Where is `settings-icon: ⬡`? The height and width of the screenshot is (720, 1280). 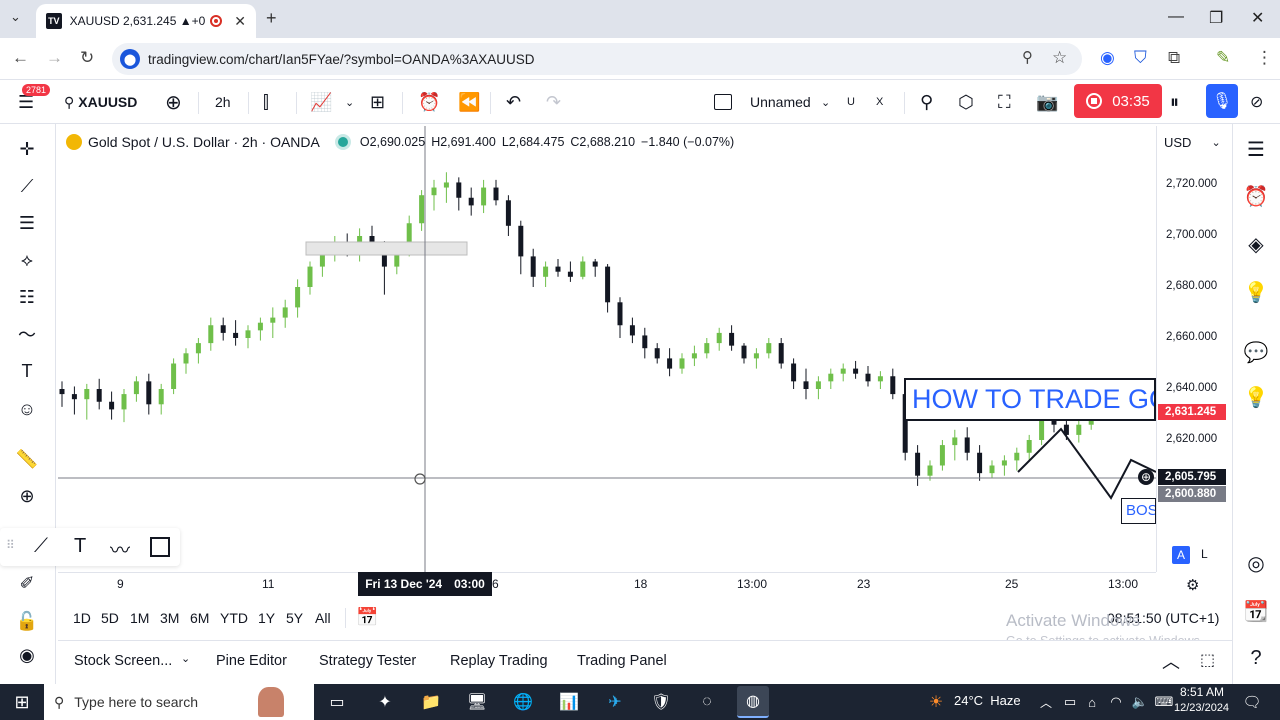
settings-icon: ⬡ is located at coordinates (966, 102).